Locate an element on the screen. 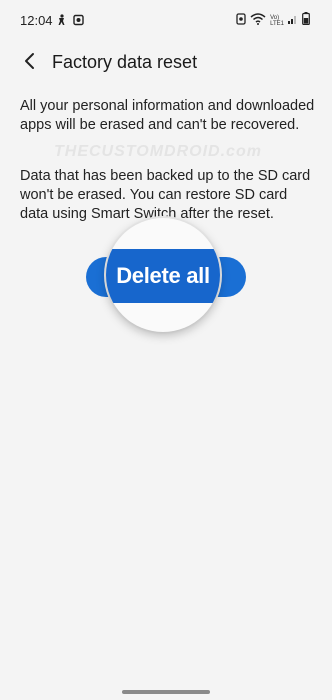 The height and width of the screenshot is (700, 332). status-right-icons: Vo) LTE1 is located at coordinates (273, 21).